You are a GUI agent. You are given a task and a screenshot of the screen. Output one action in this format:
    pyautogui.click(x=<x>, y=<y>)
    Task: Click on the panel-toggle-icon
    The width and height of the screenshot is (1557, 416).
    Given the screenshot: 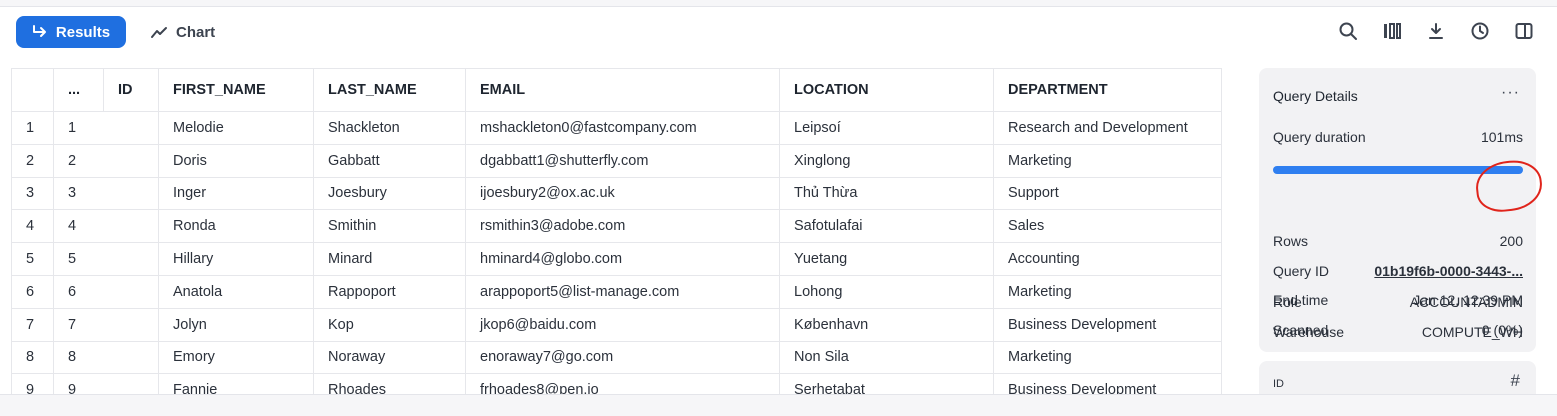 What is the action you would take?
    pyautogui.click(x=1524, y=31)
    